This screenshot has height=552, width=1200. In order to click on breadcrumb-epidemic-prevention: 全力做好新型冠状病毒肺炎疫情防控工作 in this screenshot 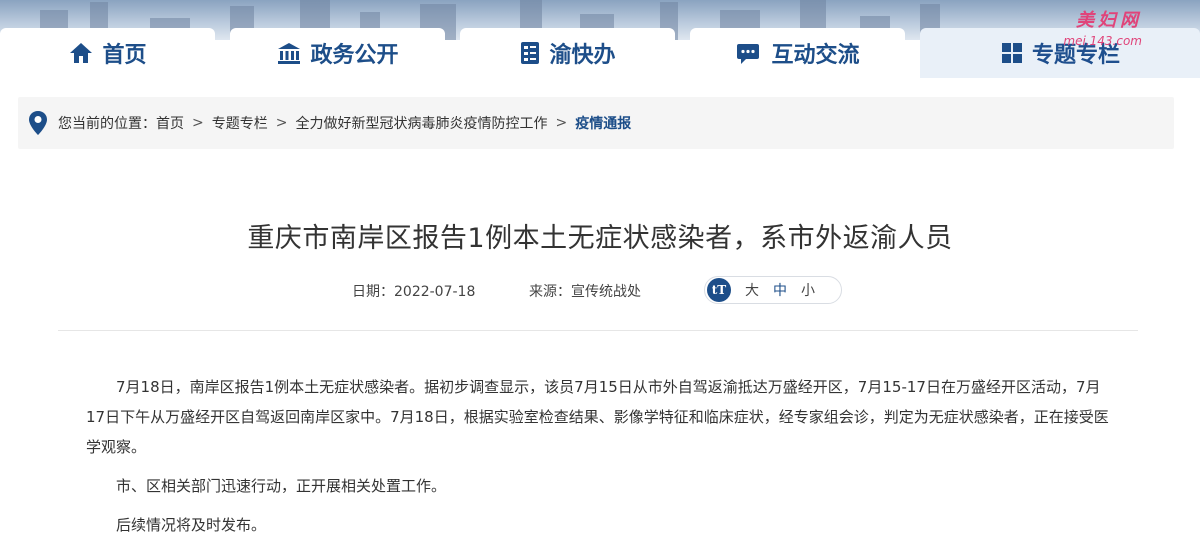, I will do `click(421, 123)`.